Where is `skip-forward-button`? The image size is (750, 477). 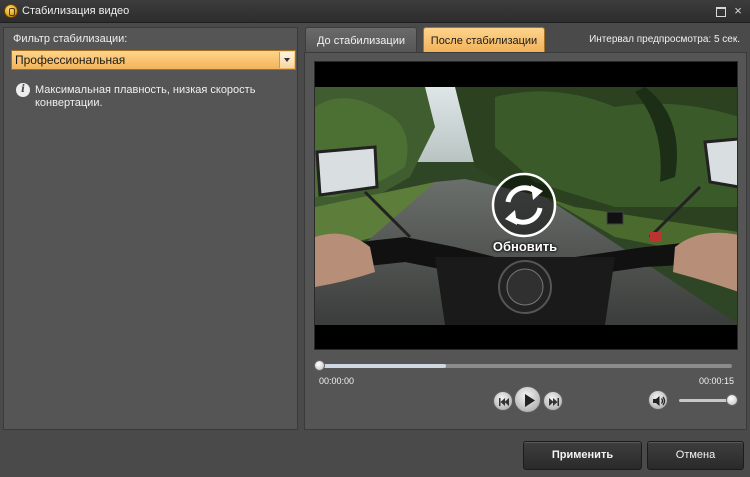
skip-forward-button is located at coordinates (553, 401).